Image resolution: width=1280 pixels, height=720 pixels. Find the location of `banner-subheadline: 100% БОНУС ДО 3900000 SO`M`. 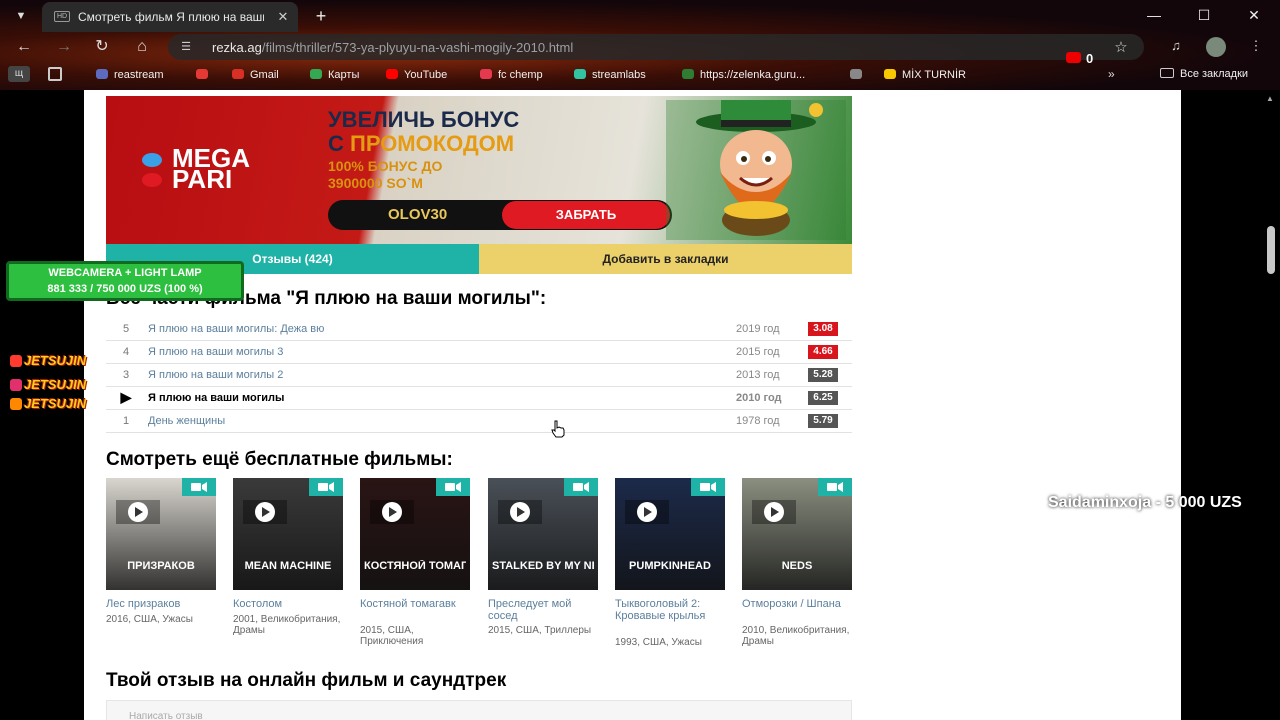

banner-subheadline: 100% БОНУС ДО 3900000 SO`M is located at coordinates (458, 175).